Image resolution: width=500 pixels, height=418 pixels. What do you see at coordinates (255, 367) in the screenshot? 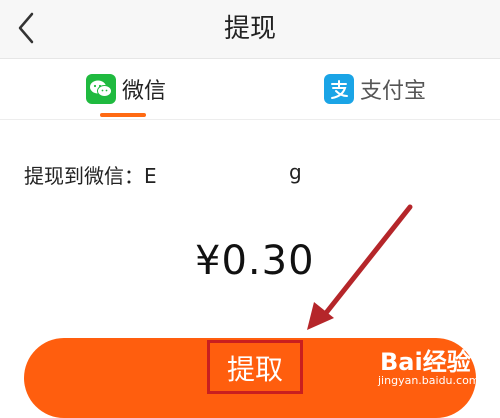
I see `withdraw-button-label: 提取` at bounding box center [255, 367].